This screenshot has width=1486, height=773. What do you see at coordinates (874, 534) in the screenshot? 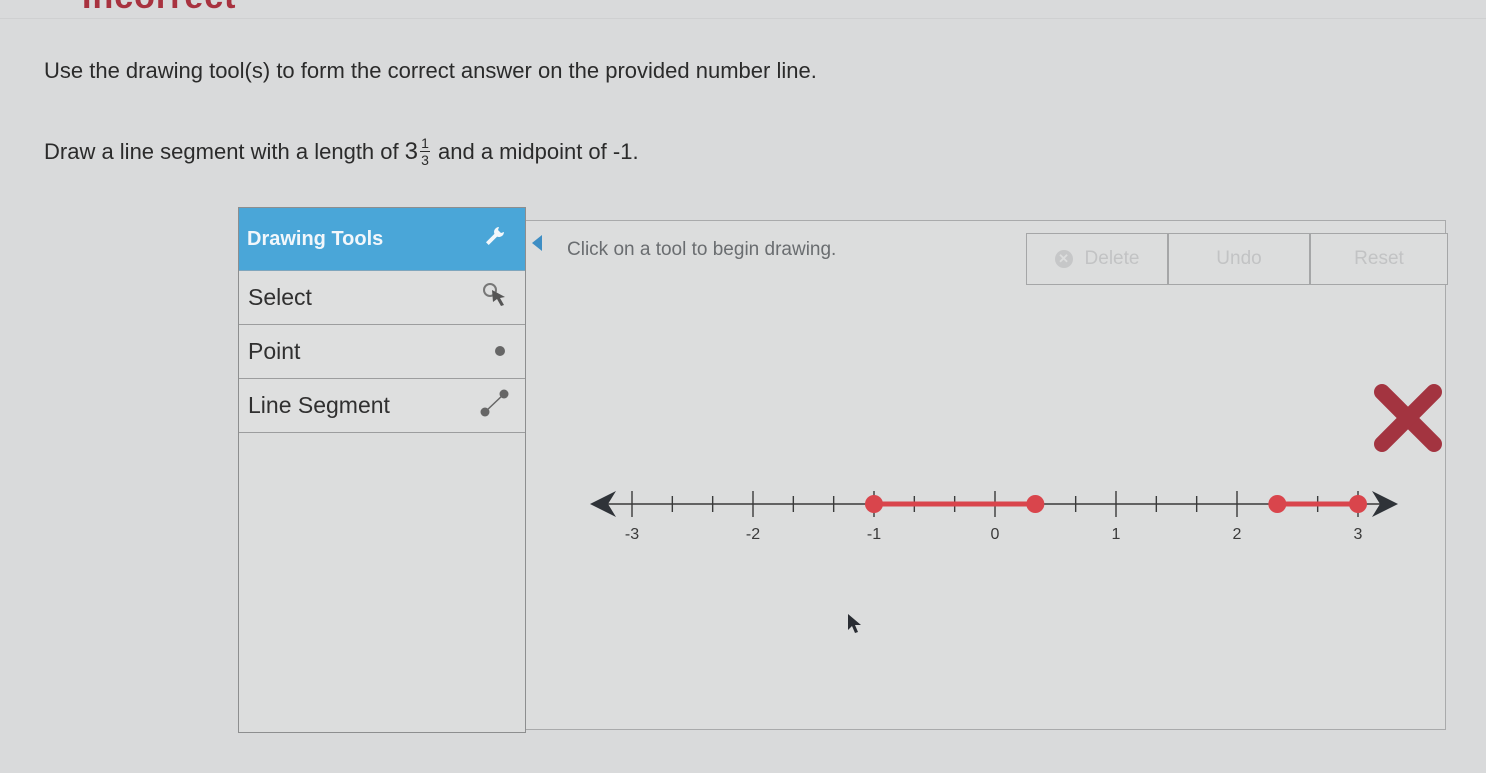
I see `tick-label: -1` at bounding box center [874, 534].